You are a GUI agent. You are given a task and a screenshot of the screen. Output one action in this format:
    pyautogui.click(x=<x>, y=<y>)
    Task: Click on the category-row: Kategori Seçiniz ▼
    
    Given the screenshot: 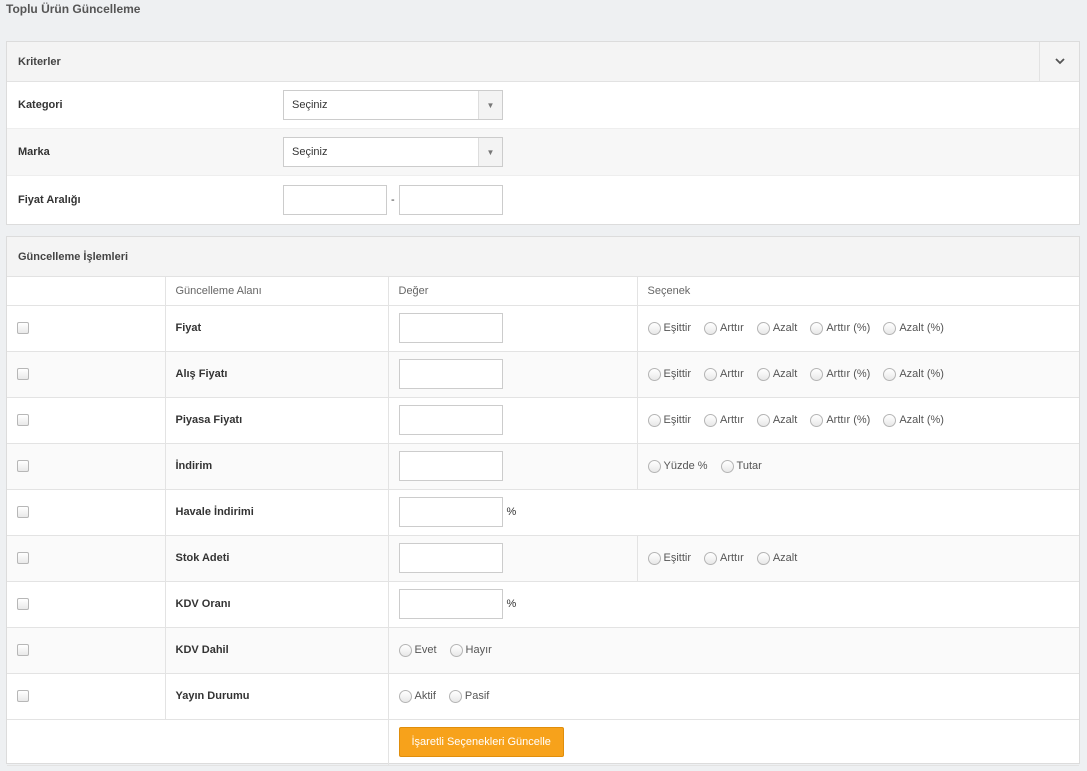 What is the action you would take?
    pyautogui.click(x=543, y=105)
    